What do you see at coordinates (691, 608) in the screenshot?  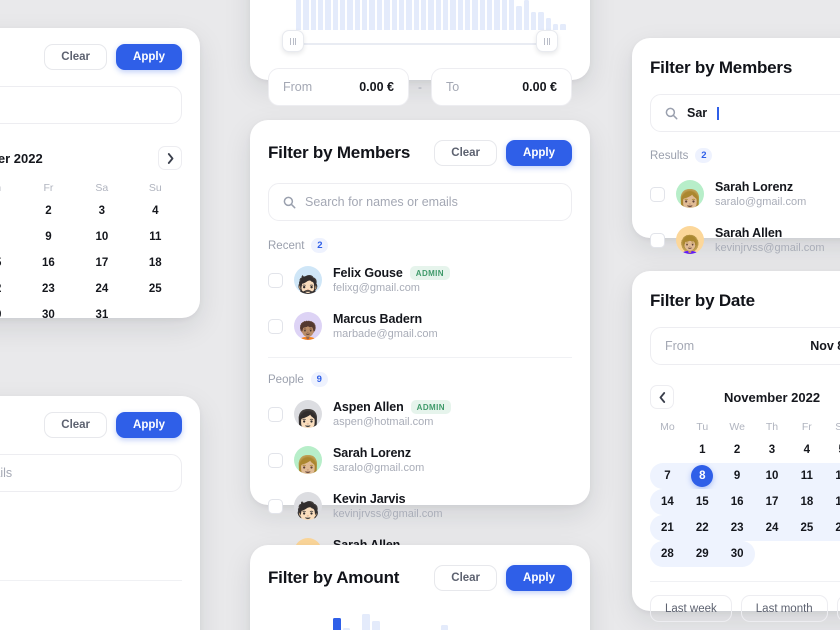 I see `quick-range-last-week: Last week` at bounding box center [691, 608].